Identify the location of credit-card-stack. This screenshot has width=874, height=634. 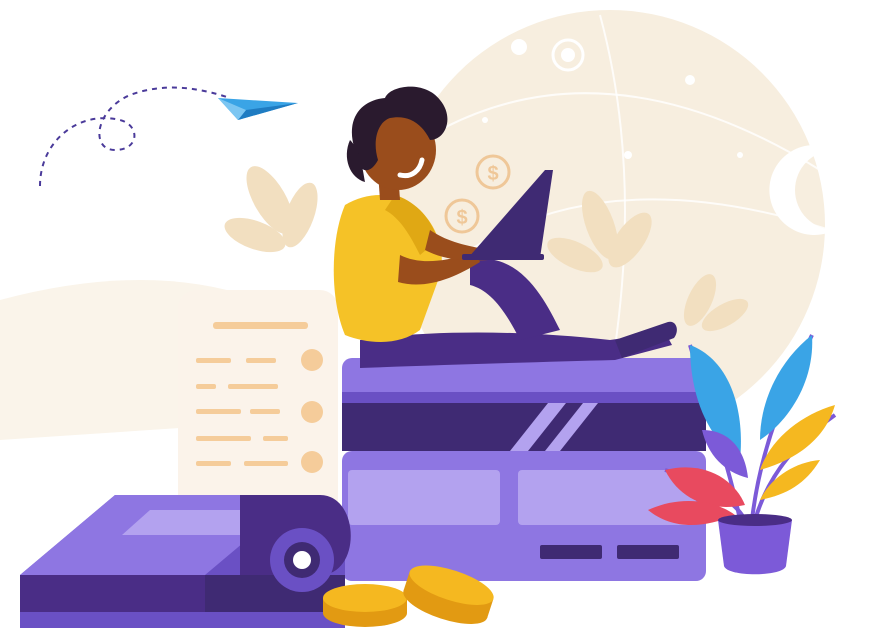
(524, 469).